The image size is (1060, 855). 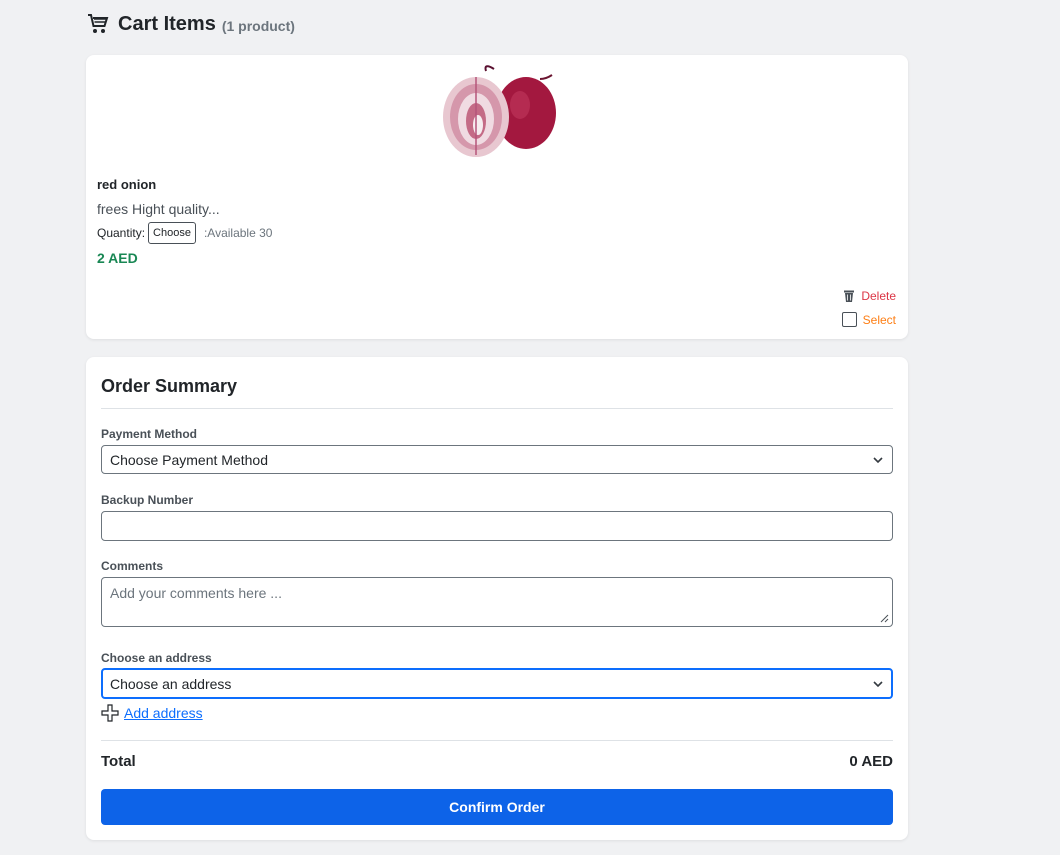 What do you see at coordinates (127, 184) in the screenshot?
I see `product-name: red onion` at bounding box center [127, 184].